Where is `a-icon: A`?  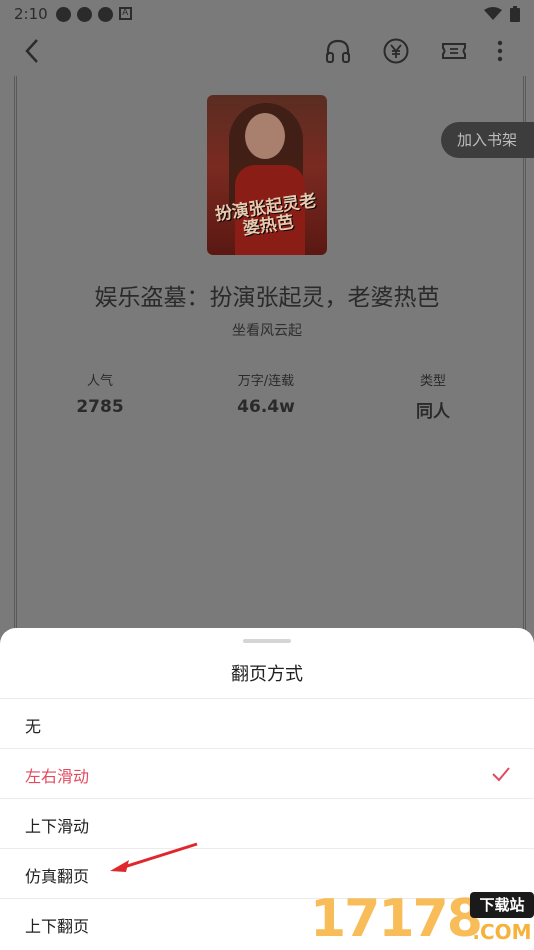 a-icon: A is located at coordinates (125, 13).